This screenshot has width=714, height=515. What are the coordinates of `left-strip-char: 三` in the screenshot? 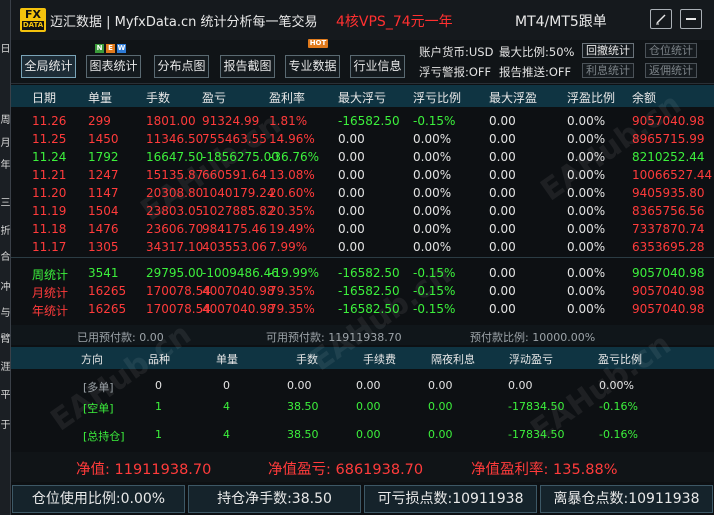 It's located at (5, 204).